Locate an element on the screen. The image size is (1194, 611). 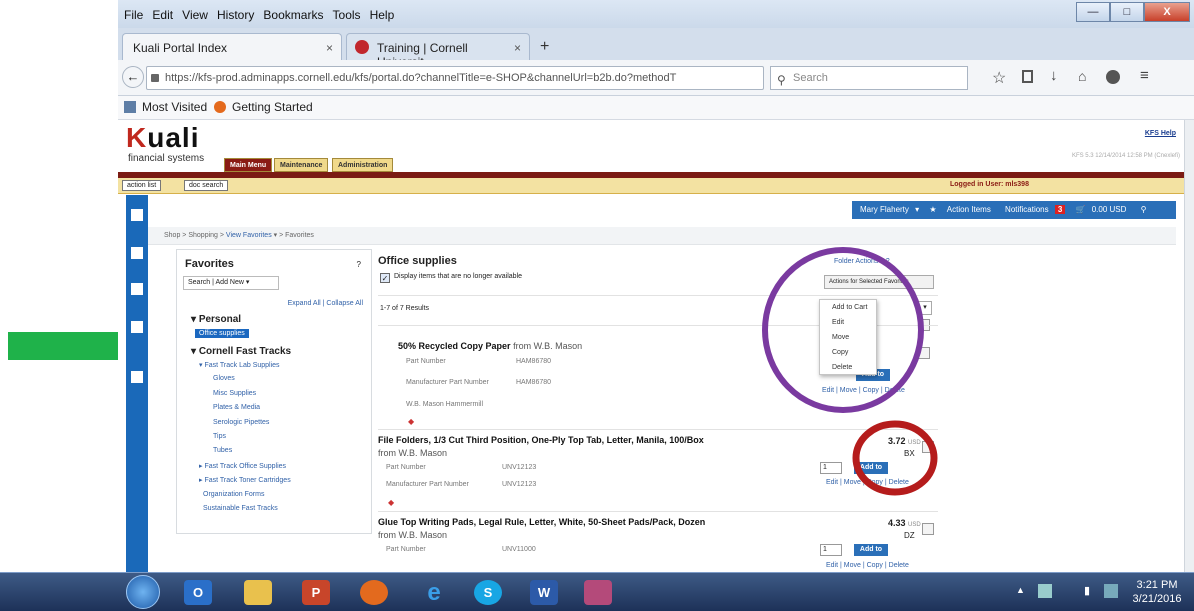
mfr-part-value: UNV12123 is located at coordinates (519, 484).